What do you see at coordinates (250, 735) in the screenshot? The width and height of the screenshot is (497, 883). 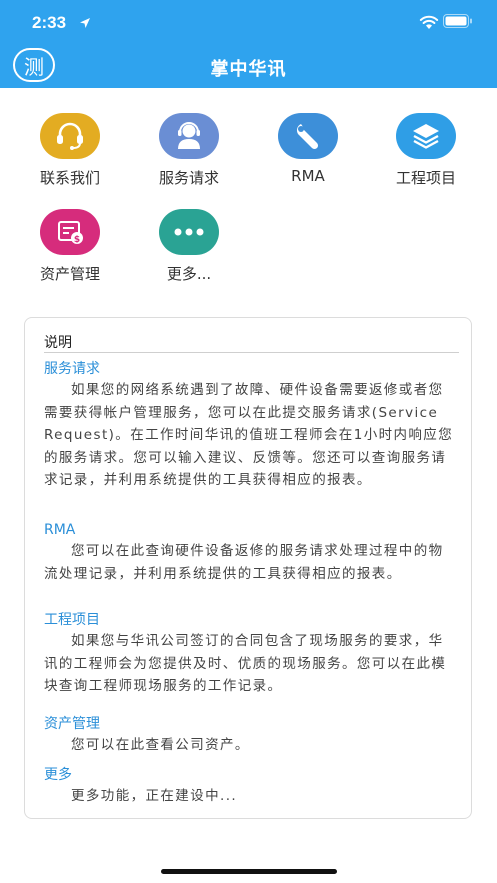 I see `section-assets: 资产管理 您可以在此查看公司资产。` at bounding box center [250, 735].